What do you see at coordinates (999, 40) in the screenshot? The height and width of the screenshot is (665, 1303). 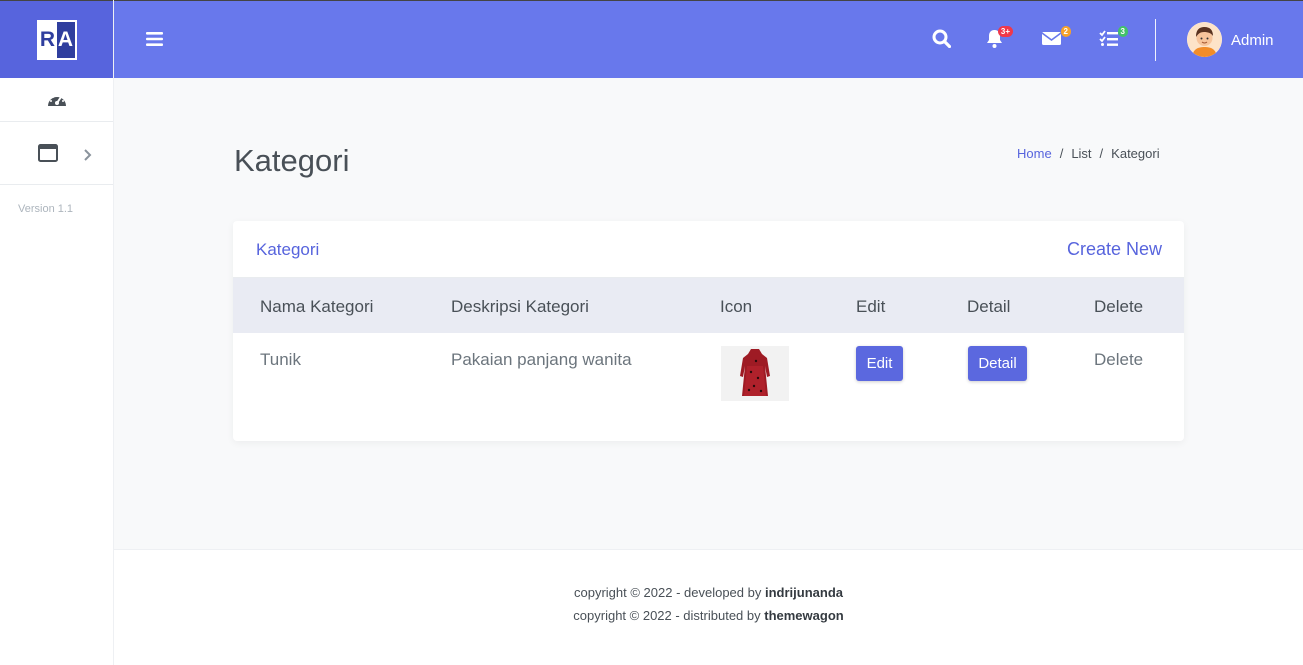 I see `notifications-button: 3+` at bounding box center [999, 40].